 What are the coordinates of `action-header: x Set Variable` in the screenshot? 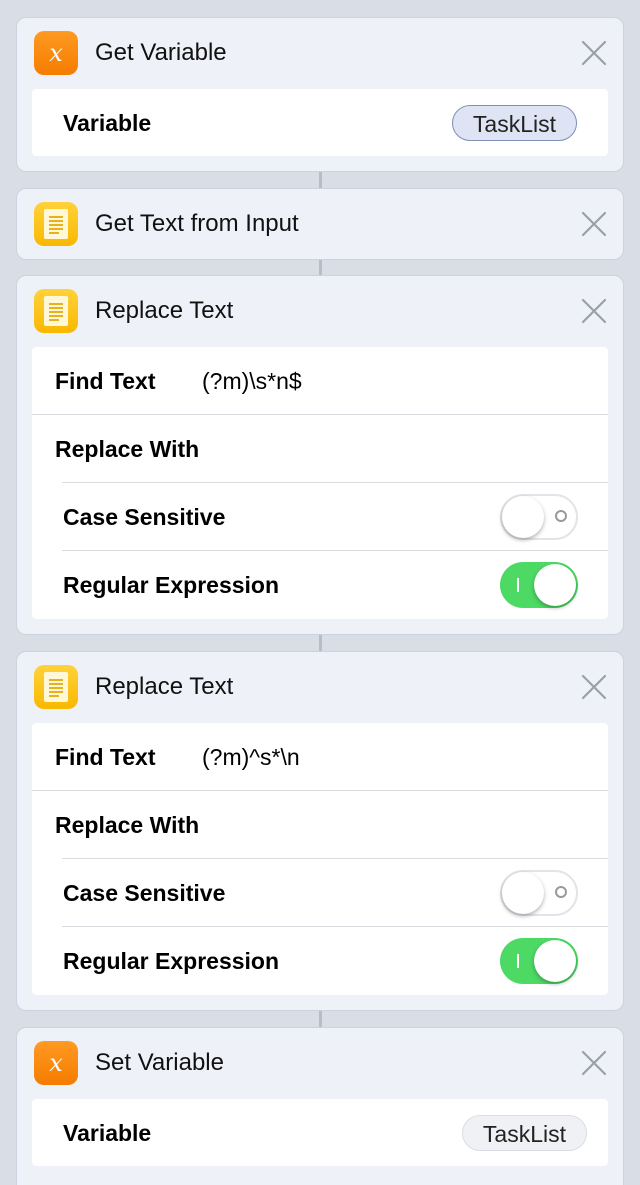 It's located at (320, 1063).